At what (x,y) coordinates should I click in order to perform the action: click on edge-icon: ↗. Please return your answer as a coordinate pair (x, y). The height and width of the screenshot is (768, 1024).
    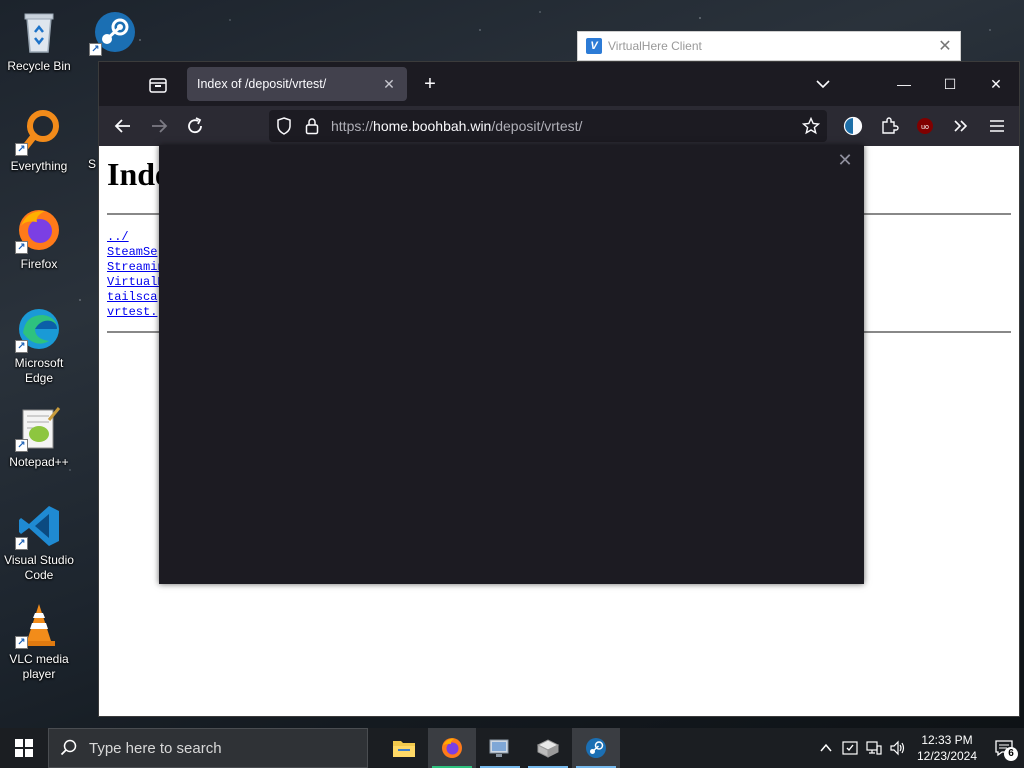
    Looking at the image, I should click on (39, 329).